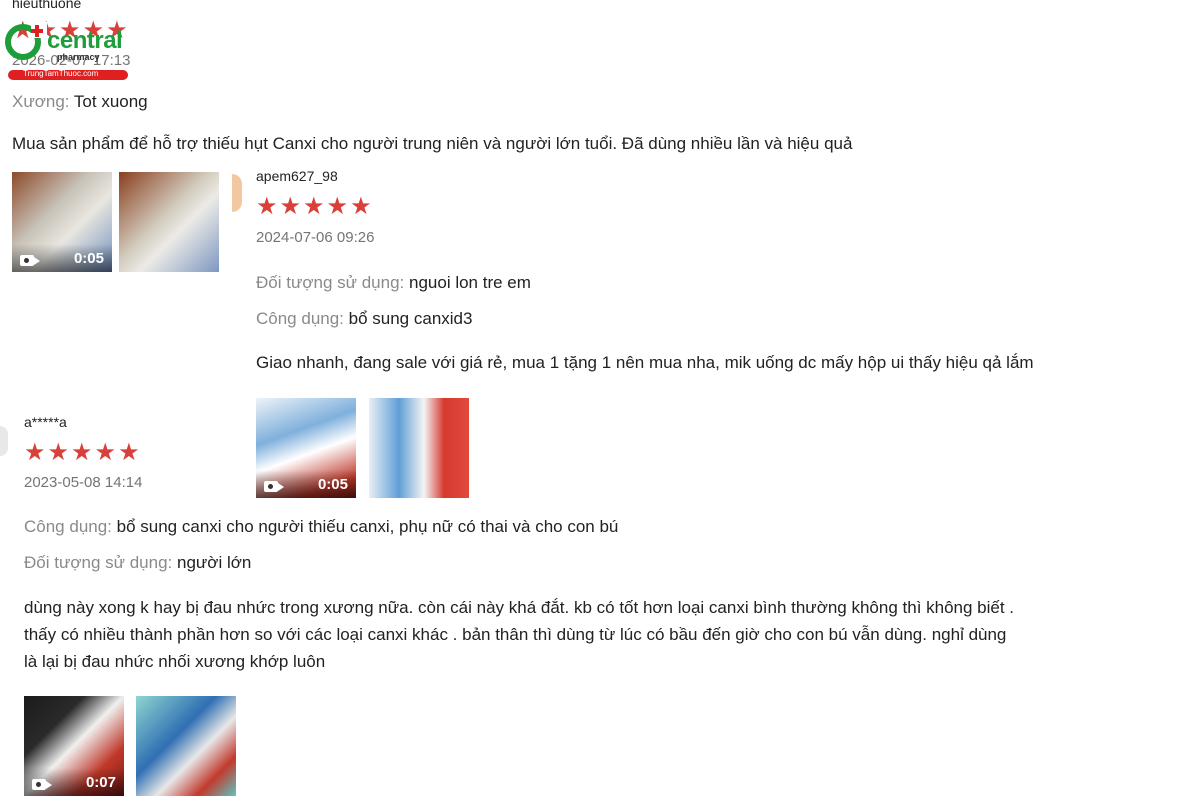  I want to click on attribute-key: Xương:, so click(41, 101).